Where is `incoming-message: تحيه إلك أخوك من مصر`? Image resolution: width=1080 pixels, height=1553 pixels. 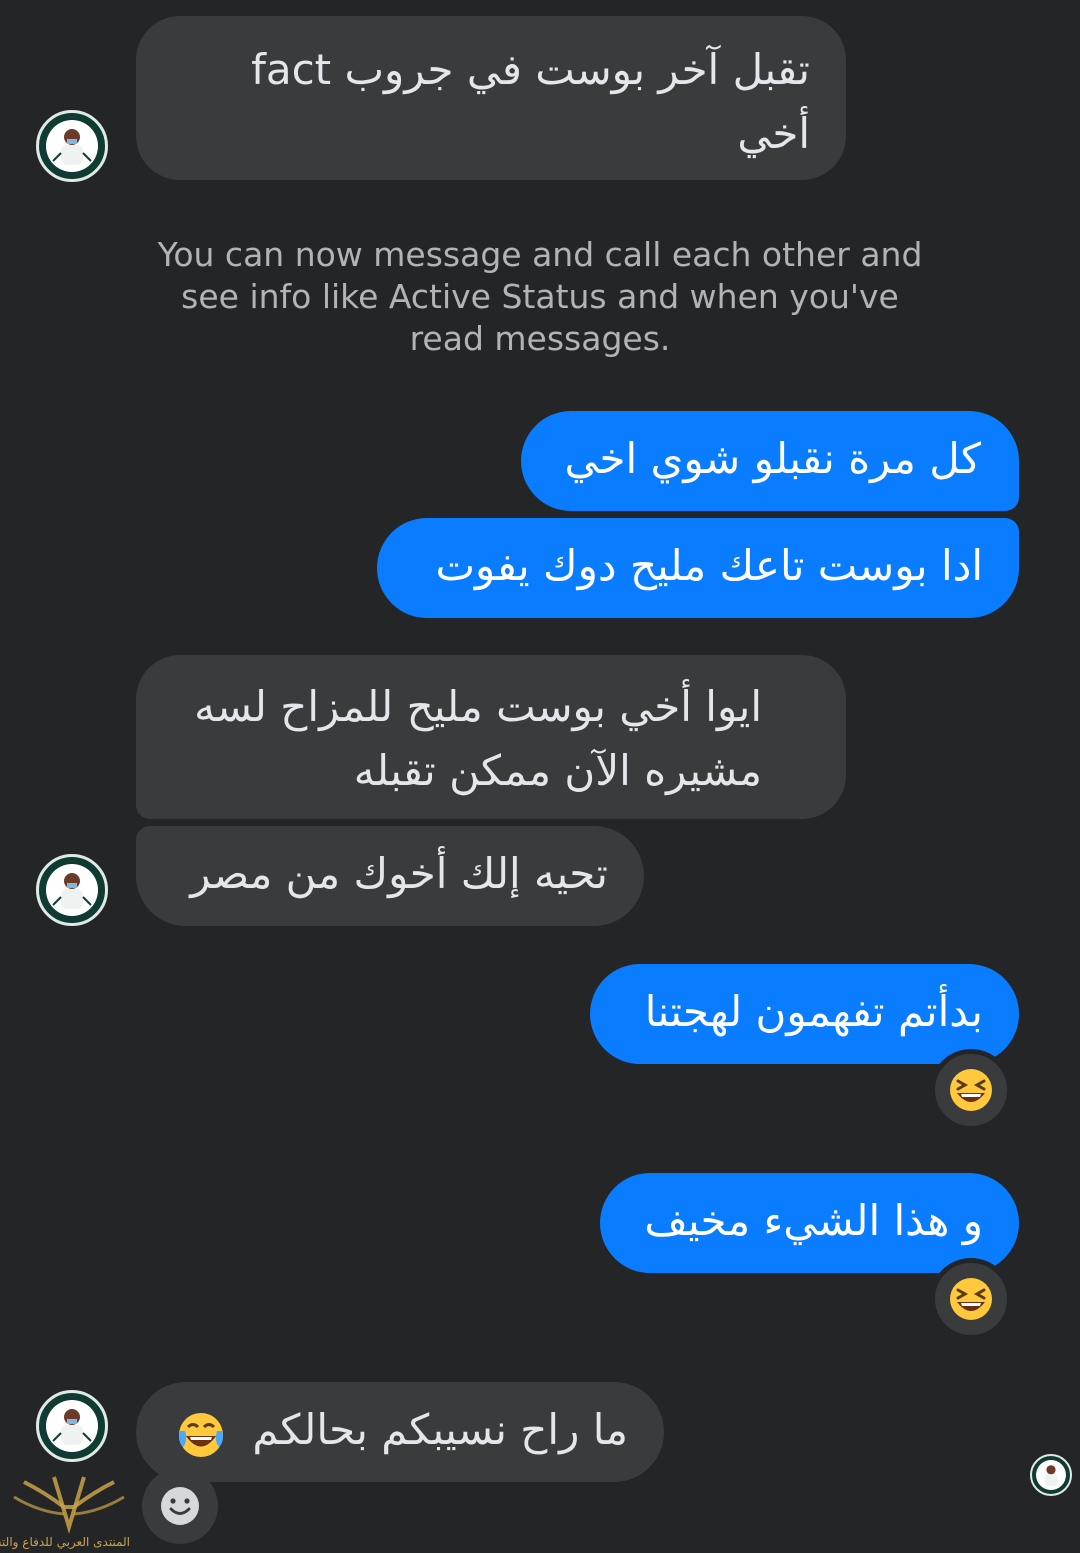 incoming-message: تحيه إلك أخوك من مصر is located at coordinates (390, 876).